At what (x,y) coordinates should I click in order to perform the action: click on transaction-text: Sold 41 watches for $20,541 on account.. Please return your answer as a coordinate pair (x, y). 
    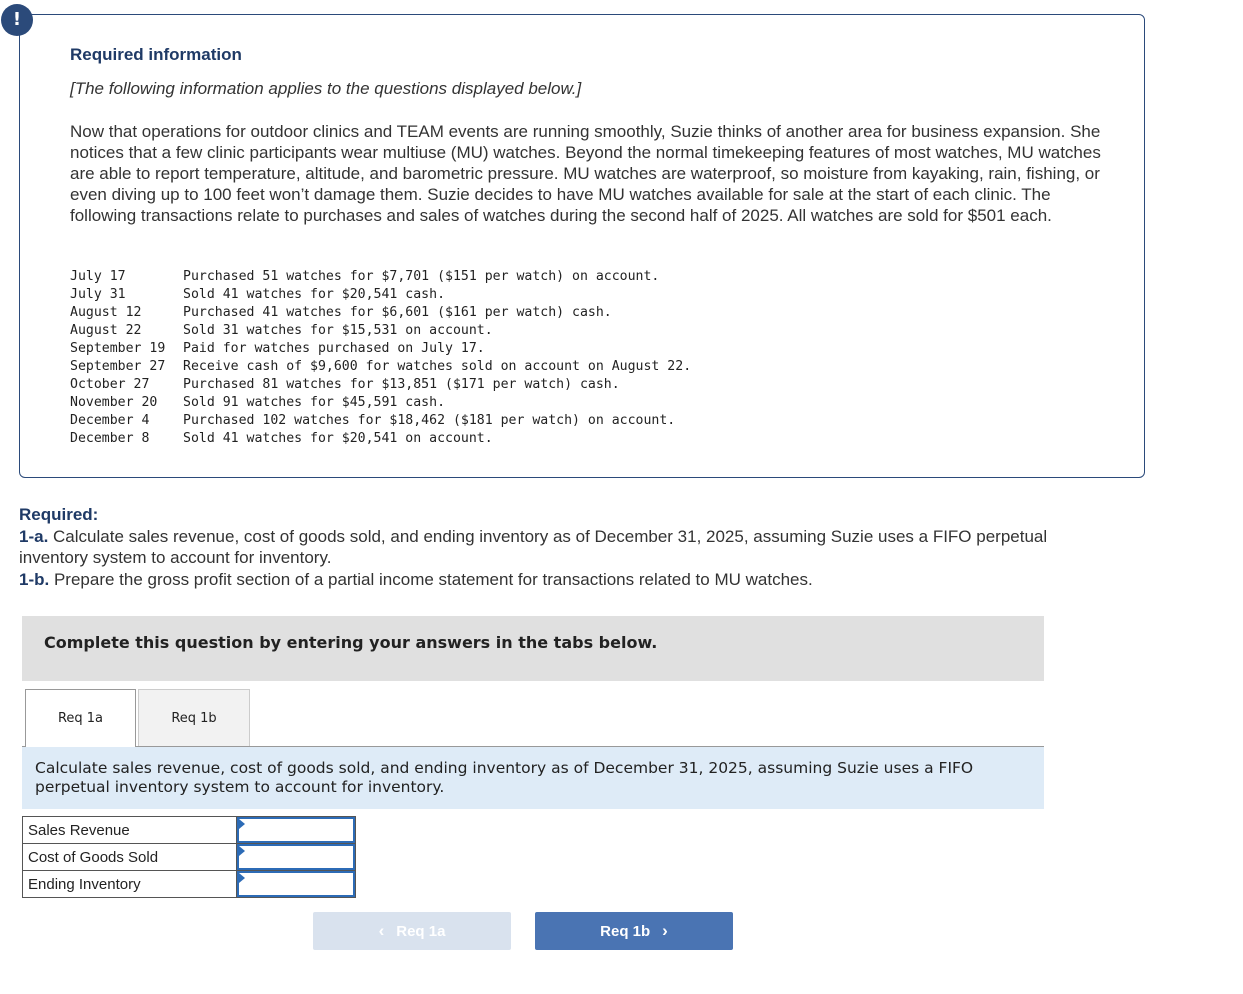
    Looking at the image, I should click on (338, 438).